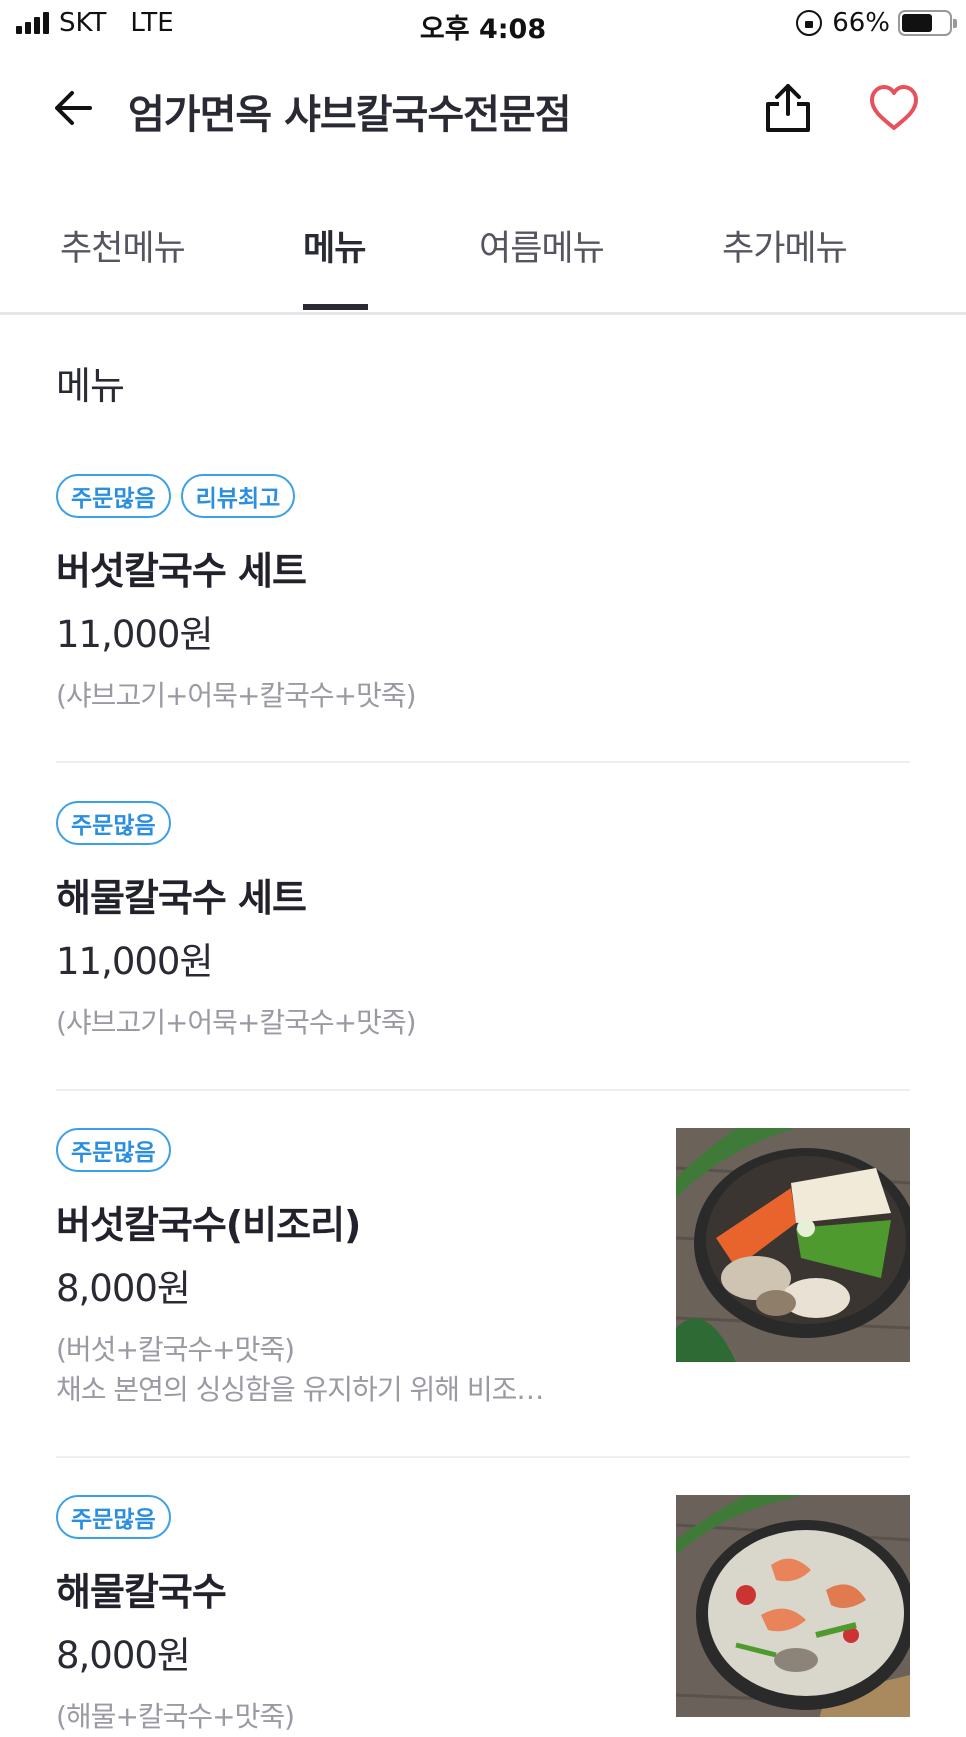 This screenshot has height=1737, width=966. What do you see at coordinates (123, 245) in the screenshot?
I see `tab-recommended: 추천메뉴` at bounding box center [123, 245].